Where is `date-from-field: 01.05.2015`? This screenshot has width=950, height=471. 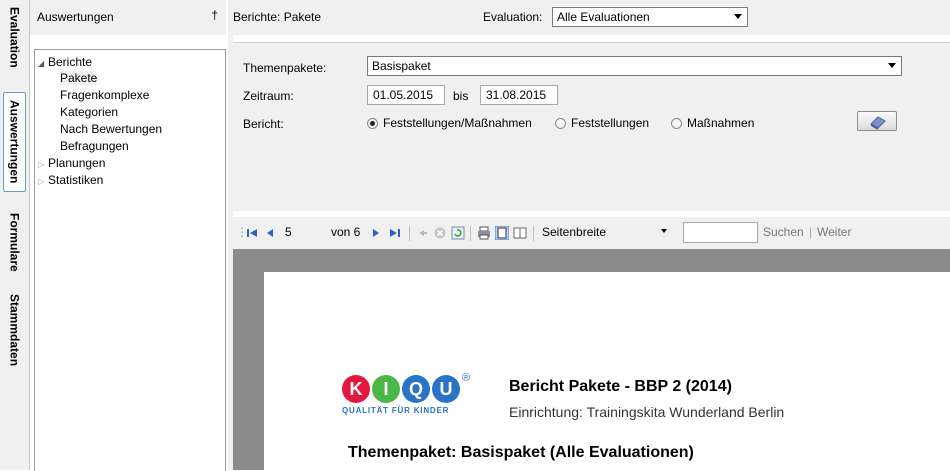
date-from-field: 01.05.2015 is located at coordinates (406, 95).